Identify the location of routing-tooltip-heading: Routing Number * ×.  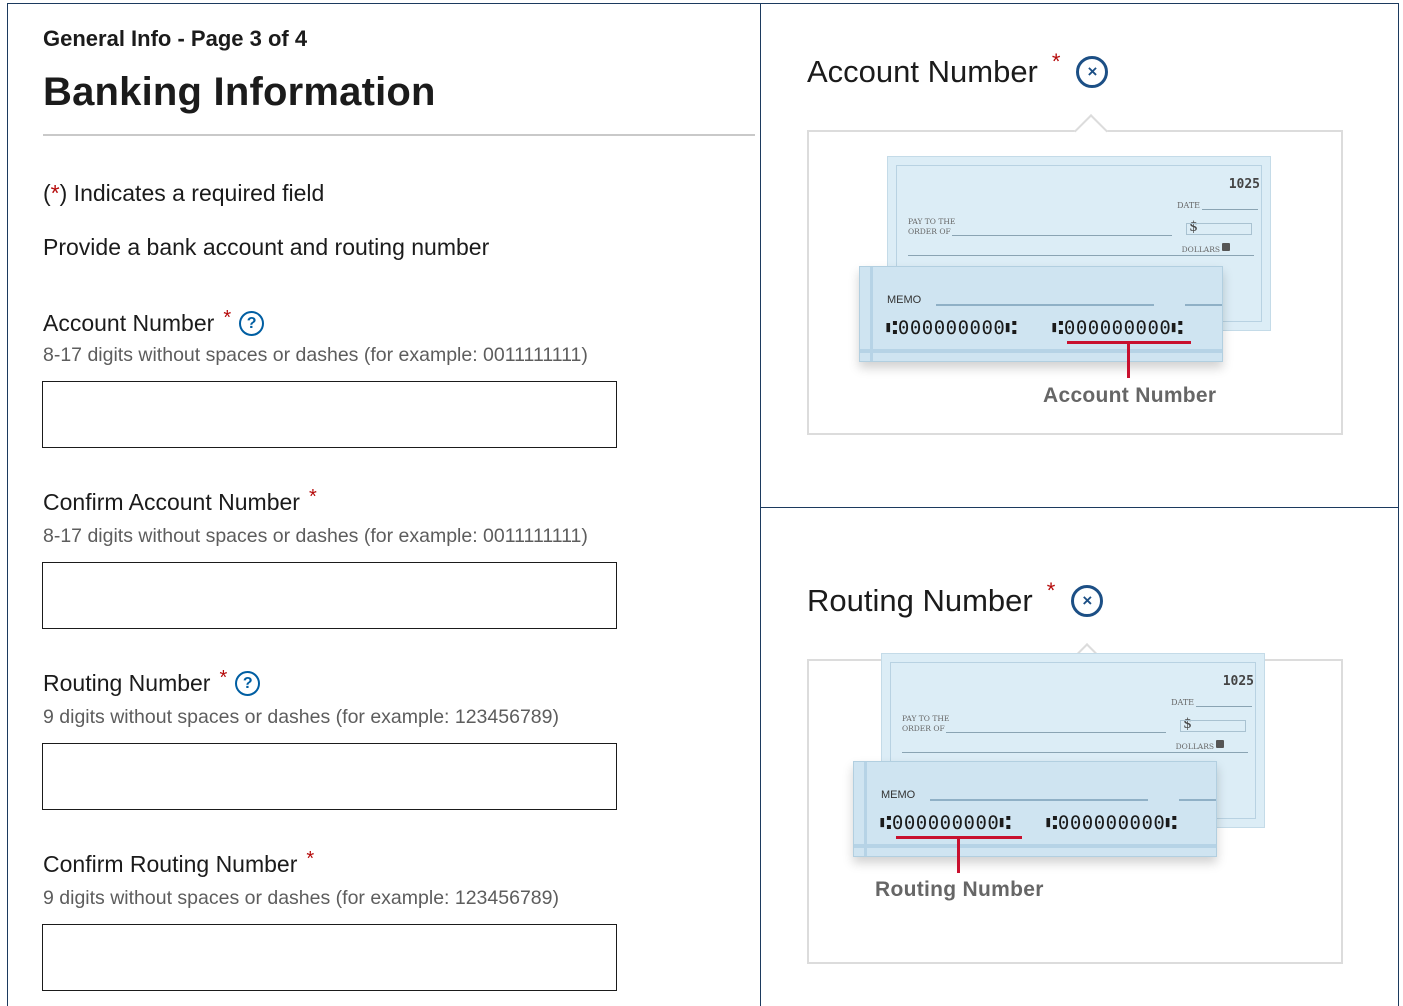
(955, 598).